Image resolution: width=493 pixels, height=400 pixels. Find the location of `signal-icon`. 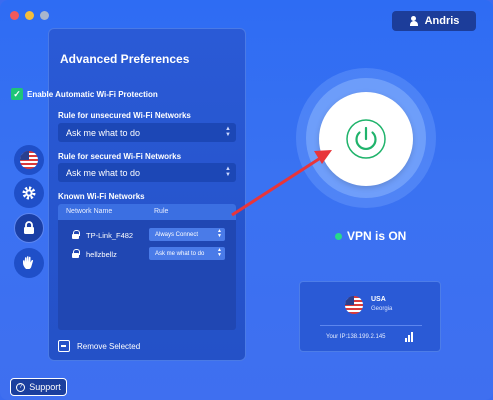

signal-icon is located at coordinates (409, 336).